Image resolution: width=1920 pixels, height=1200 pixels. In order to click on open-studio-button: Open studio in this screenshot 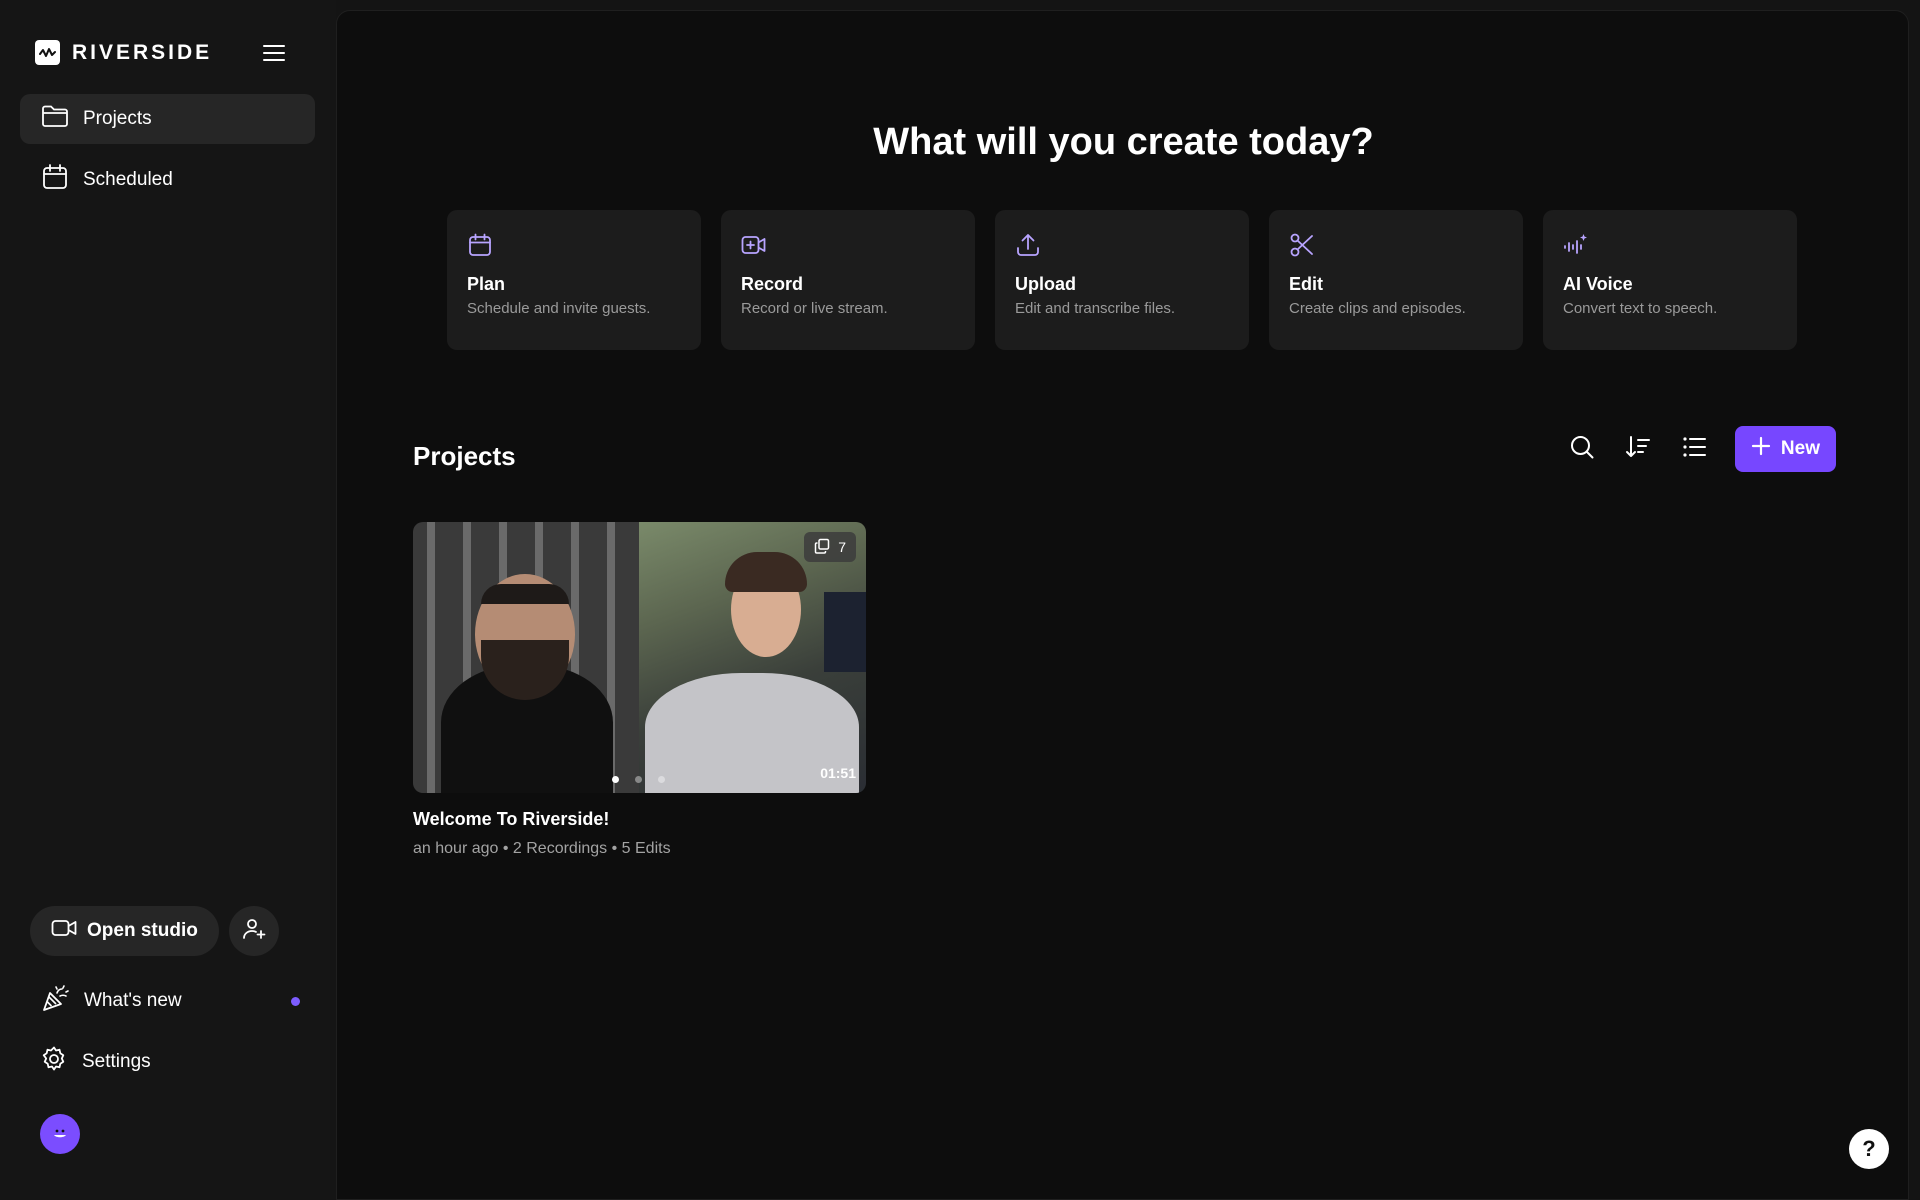, I will do `click(124, 931)`.